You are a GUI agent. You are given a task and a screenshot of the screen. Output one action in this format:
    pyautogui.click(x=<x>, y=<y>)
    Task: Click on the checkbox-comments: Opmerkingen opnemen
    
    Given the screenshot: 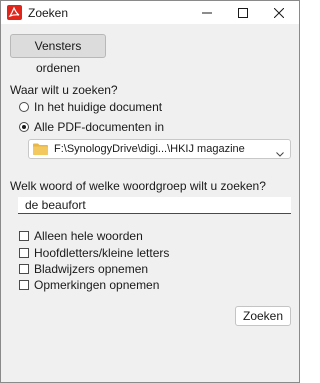 What is the action you would take?
    pyautogui.click(x=89, y=285)
    